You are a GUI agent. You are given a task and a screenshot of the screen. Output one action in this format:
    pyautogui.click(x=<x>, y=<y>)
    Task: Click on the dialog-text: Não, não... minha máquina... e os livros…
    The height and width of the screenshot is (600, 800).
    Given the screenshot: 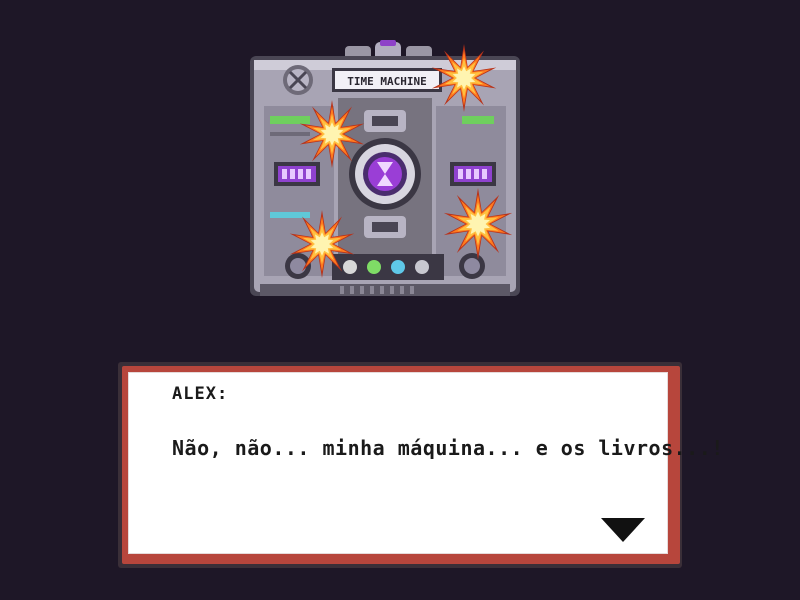 What is the action you would take?
    pyautogui.click(x=448, y=448)
    